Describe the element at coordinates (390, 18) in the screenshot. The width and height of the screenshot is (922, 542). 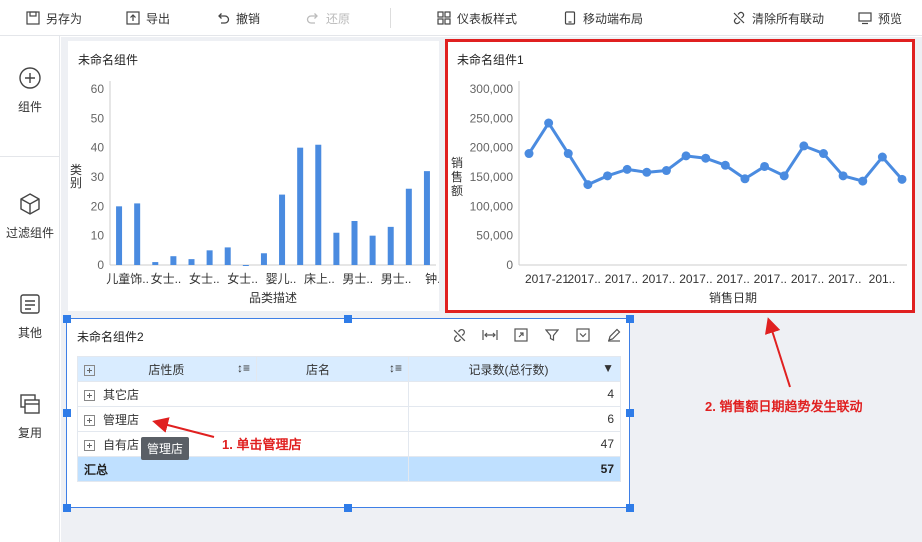
I see `toolbar-divider` at that location.